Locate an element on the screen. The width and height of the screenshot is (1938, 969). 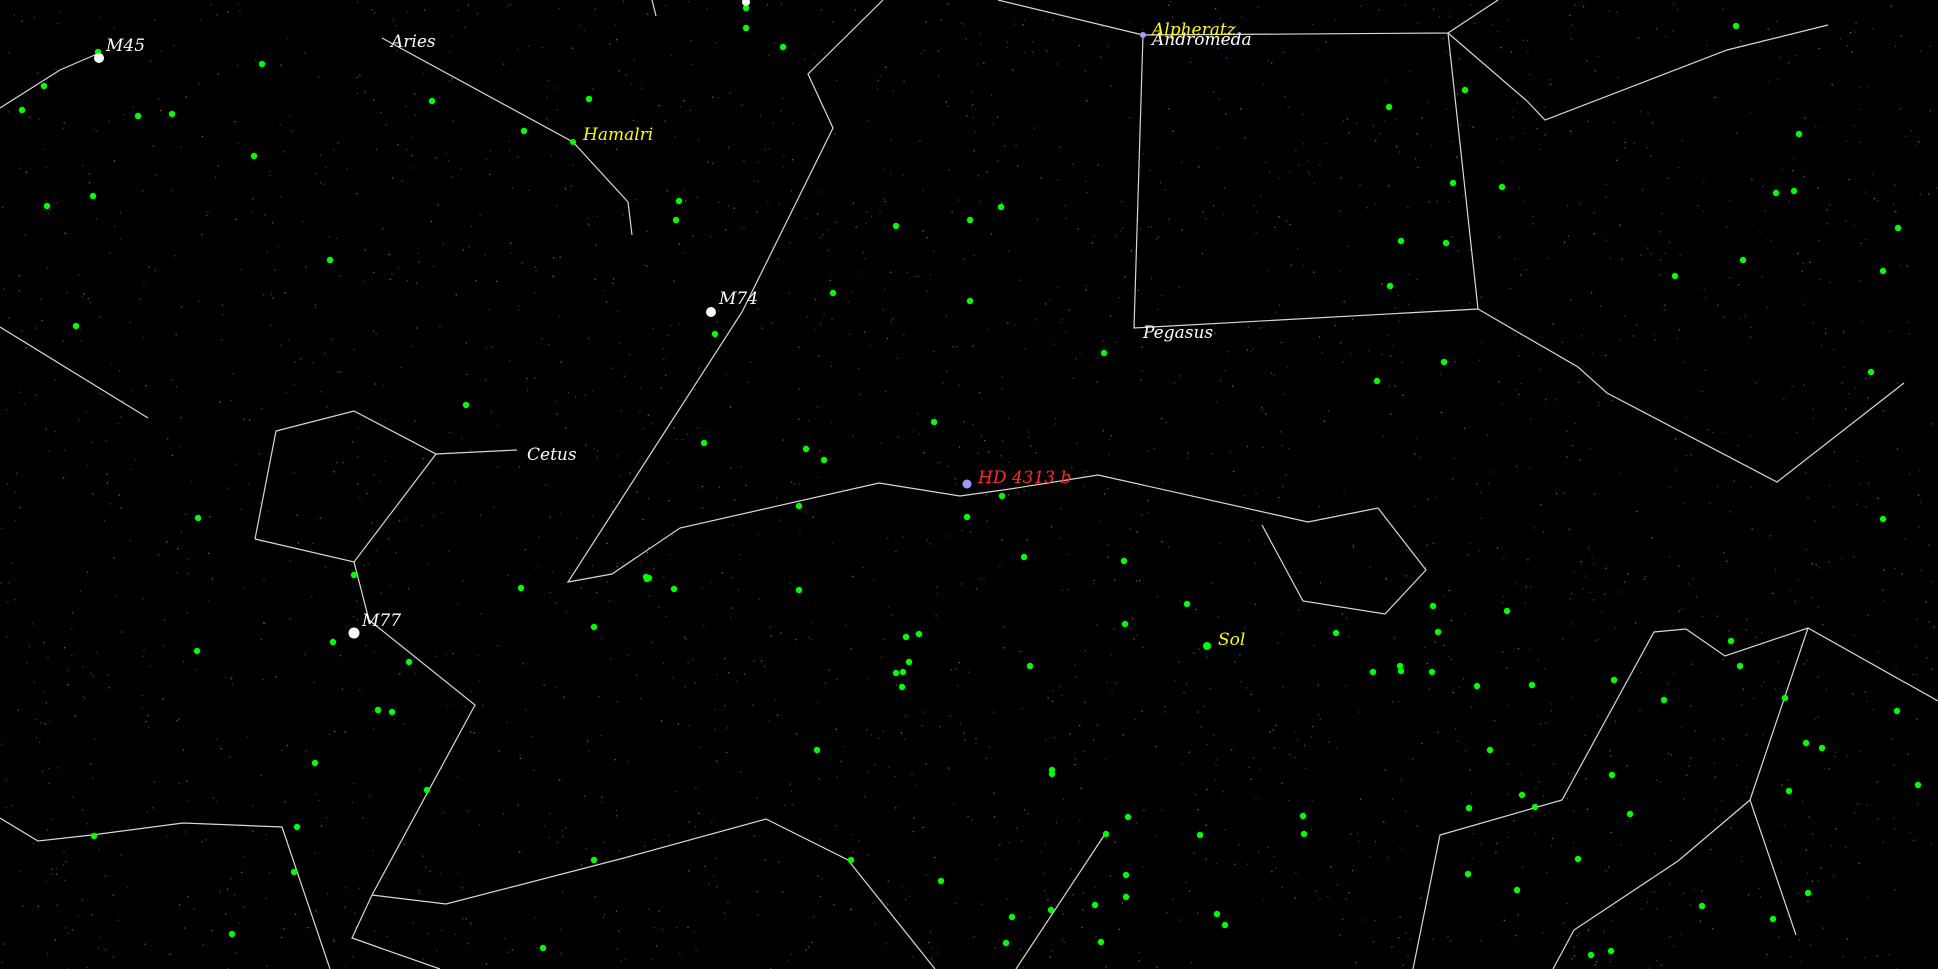
star-label-hamalri: Hamalri is located at coordinates (617, 135).